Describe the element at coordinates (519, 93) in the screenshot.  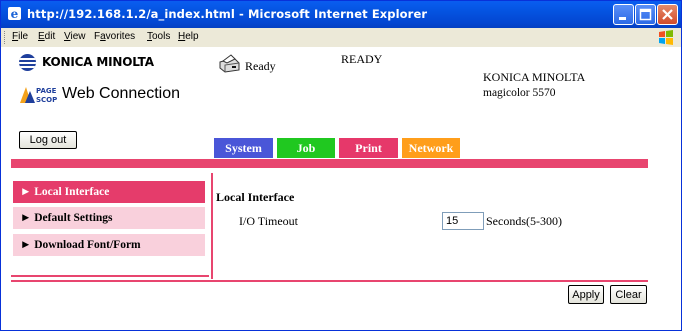
I see `model-name: magicolor 5570` at that location.